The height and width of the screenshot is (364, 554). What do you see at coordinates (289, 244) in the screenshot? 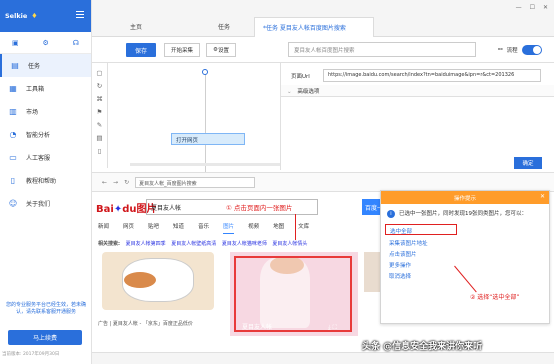
I see `related-link: 夏目友人帐情头` at bounding box center [289, 244].